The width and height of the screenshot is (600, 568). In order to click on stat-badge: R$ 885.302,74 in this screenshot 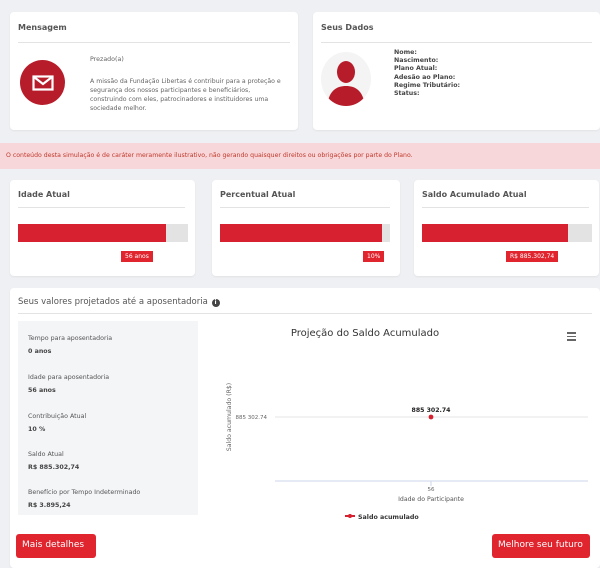, I will do `click(532, 256)`.